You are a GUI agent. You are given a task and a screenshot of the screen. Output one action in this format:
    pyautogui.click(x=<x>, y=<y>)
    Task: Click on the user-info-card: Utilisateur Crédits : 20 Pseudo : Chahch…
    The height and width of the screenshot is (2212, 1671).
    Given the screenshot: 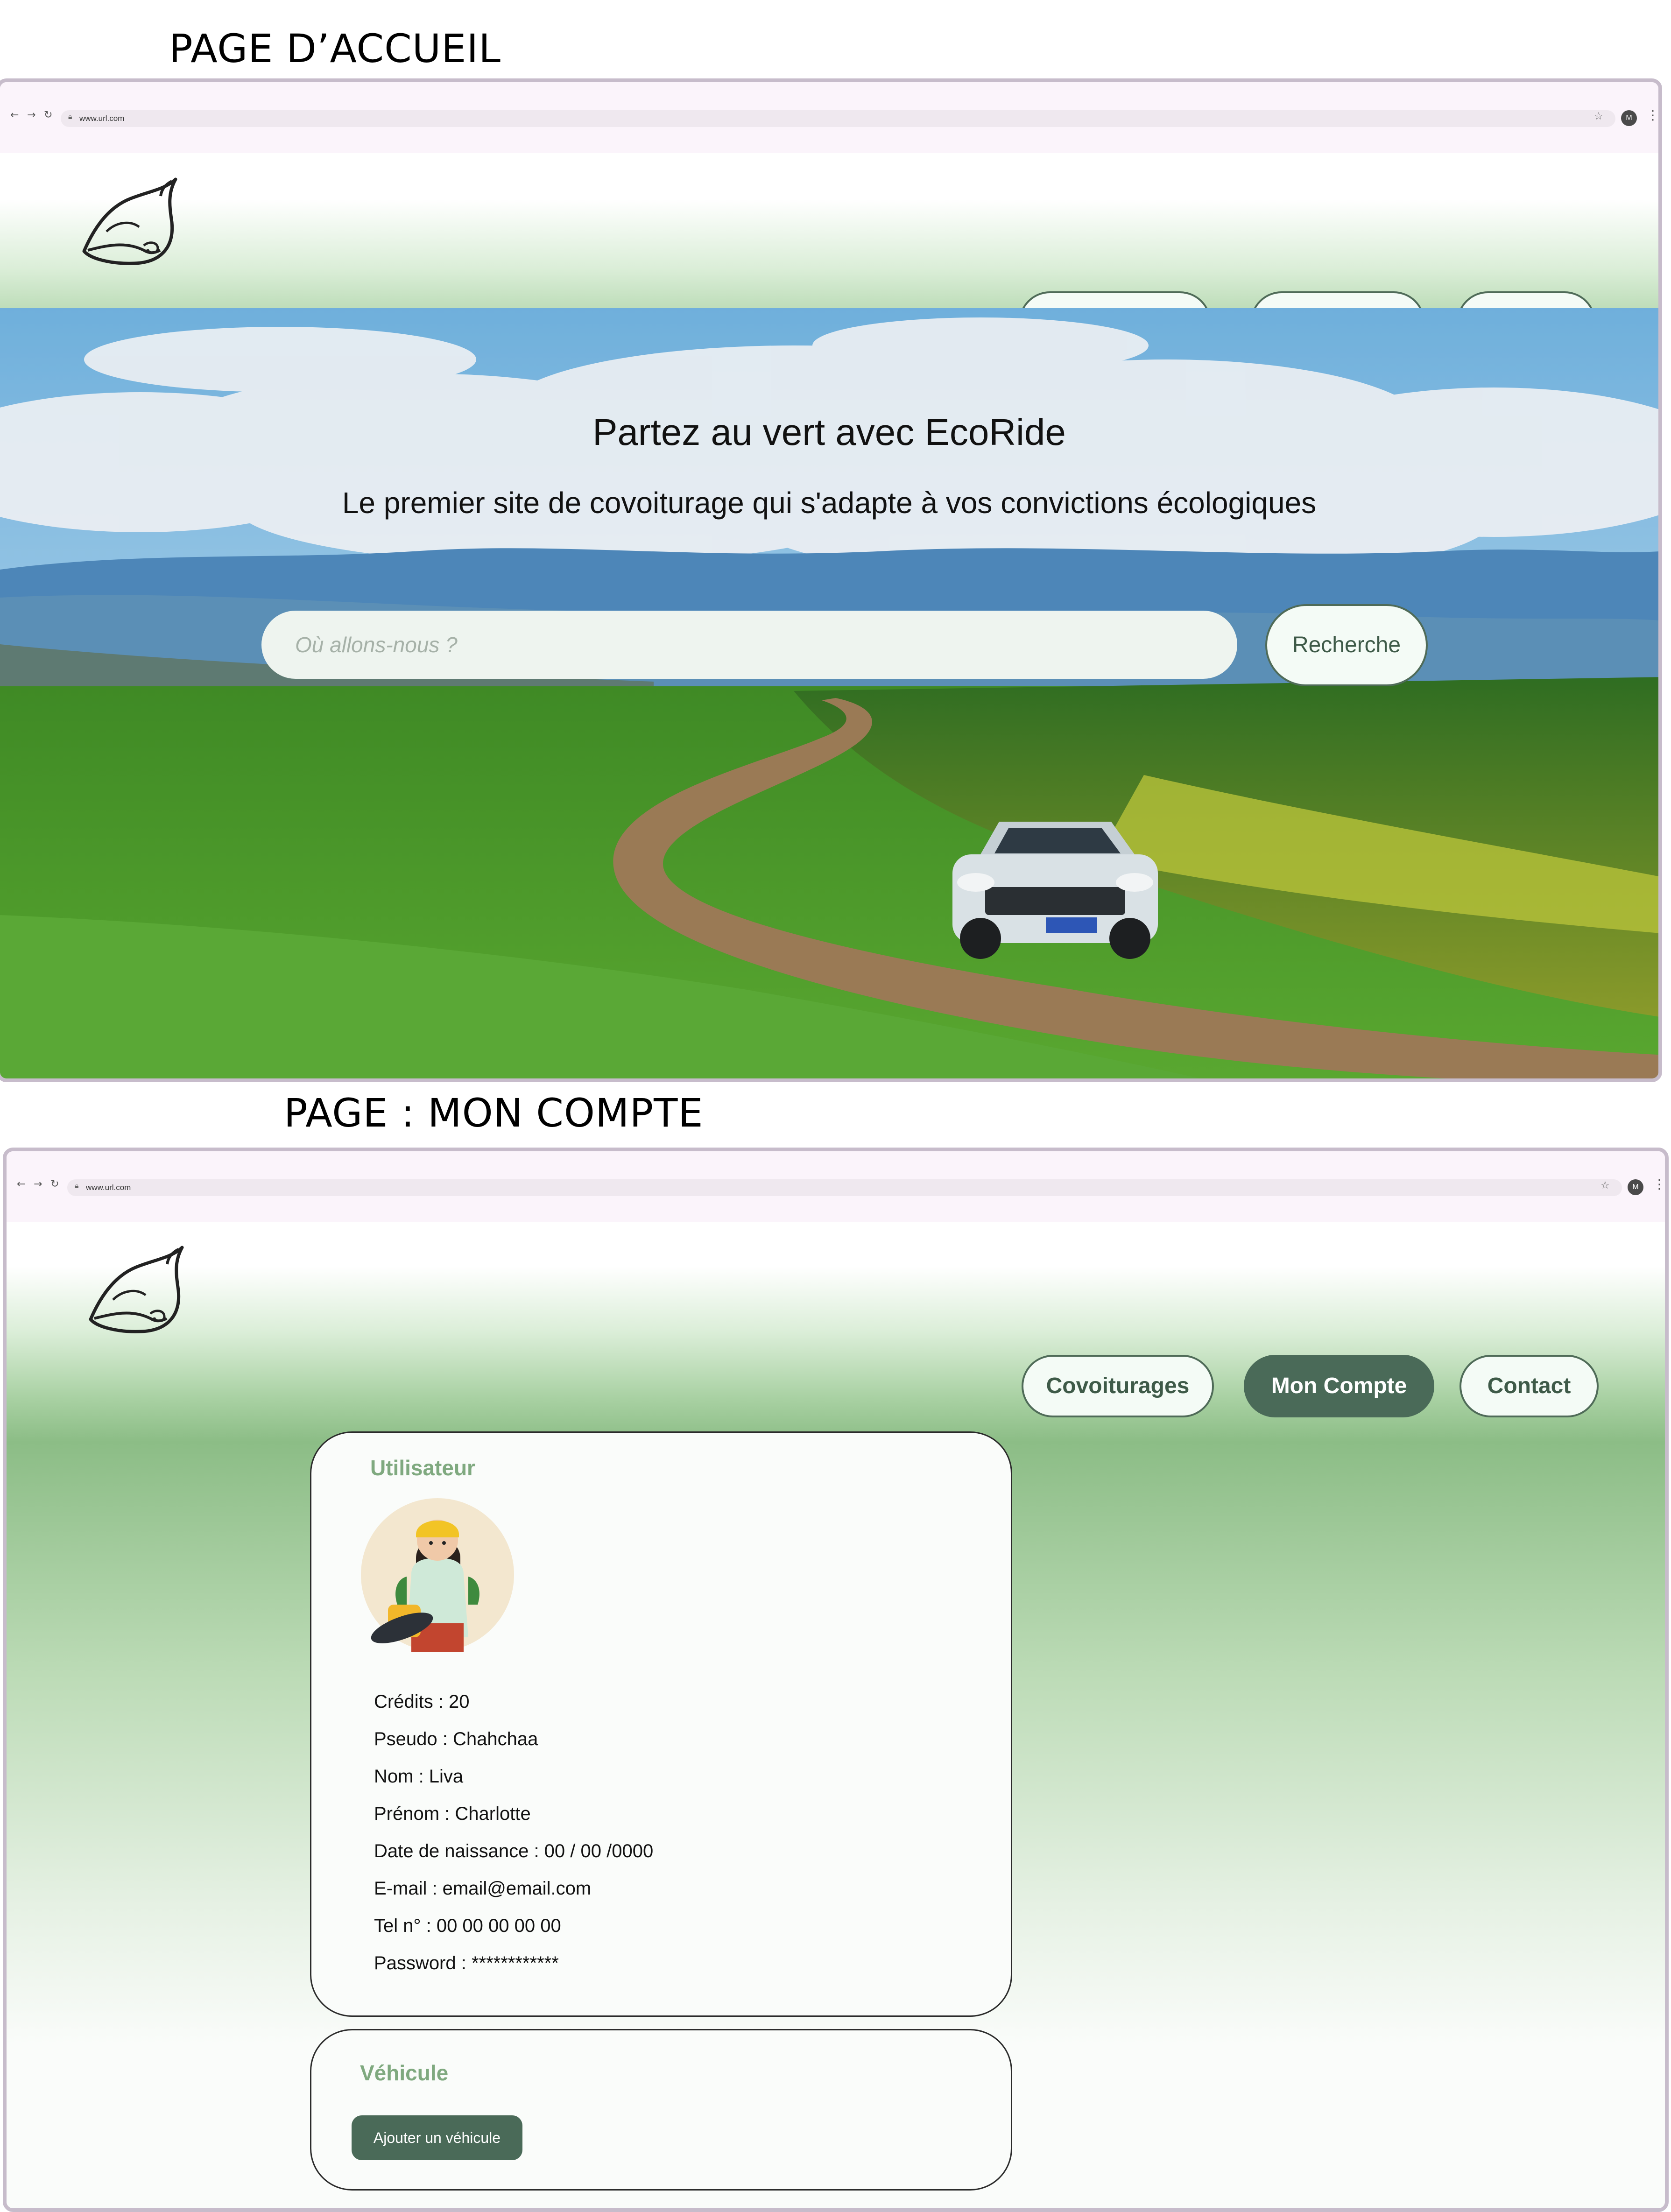 What is the action you would take?
    pyautogui.click(x=661, y=1724)
    